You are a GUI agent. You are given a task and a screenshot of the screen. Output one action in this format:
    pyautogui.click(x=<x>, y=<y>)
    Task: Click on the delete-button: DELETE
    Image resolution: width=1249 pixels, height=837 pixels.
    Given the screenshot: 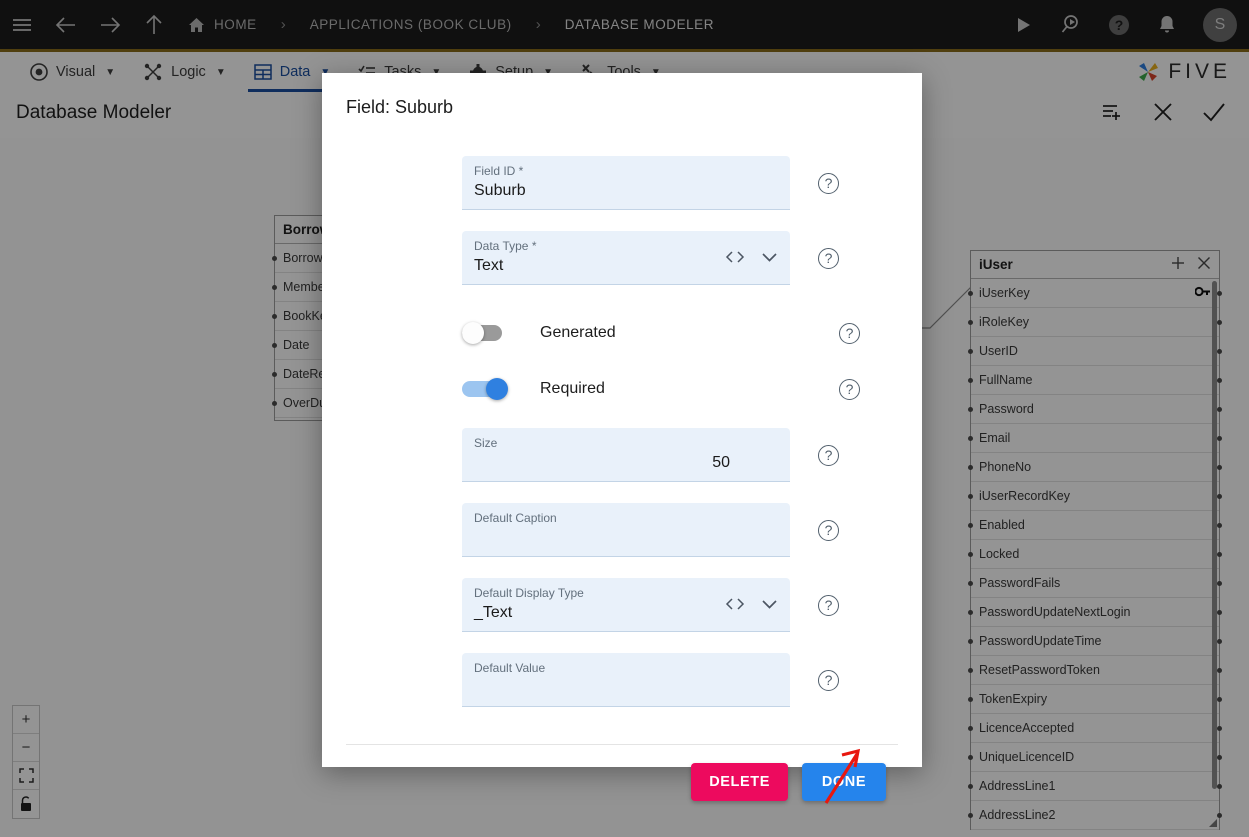 What is the action you would take?
    pyautogui.click(x=739, y=782)
    